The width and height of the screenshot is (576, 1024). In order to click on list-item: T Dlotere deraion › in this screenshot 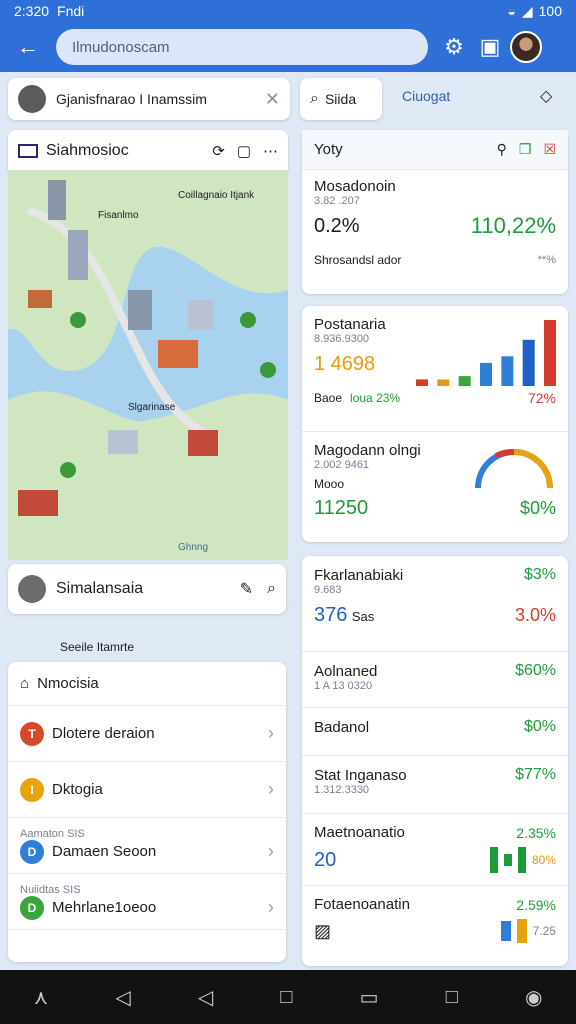, I will do `click(147, 734)`.